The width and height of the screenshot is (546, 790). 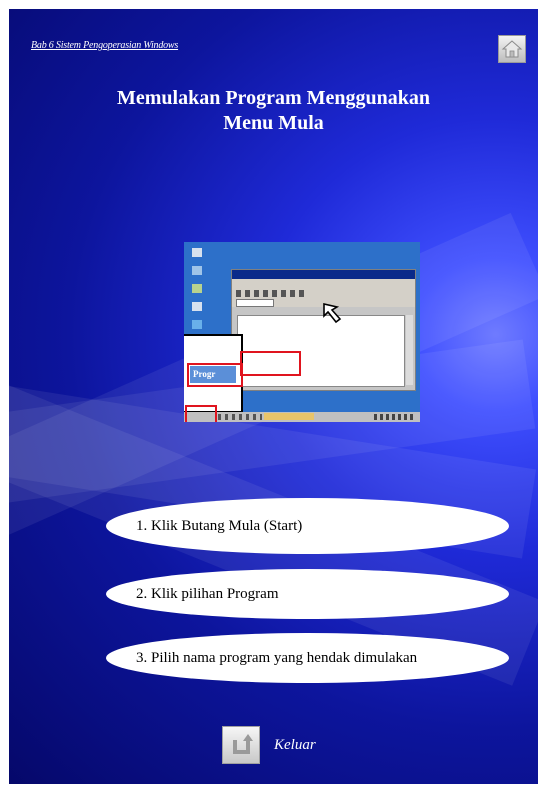 I want to click on title-line-2: Menu Mula, so click(x=273, y=123).